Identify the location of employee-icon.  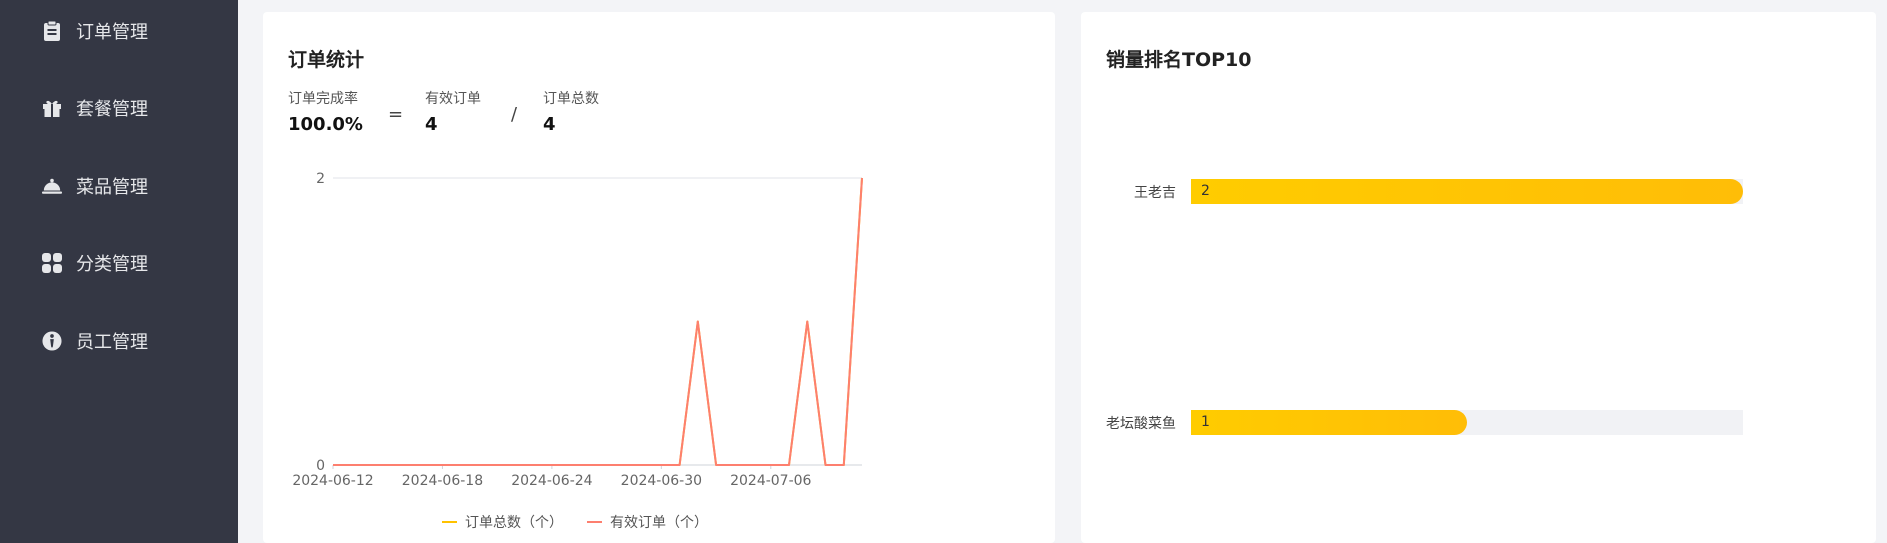
(52, 341).